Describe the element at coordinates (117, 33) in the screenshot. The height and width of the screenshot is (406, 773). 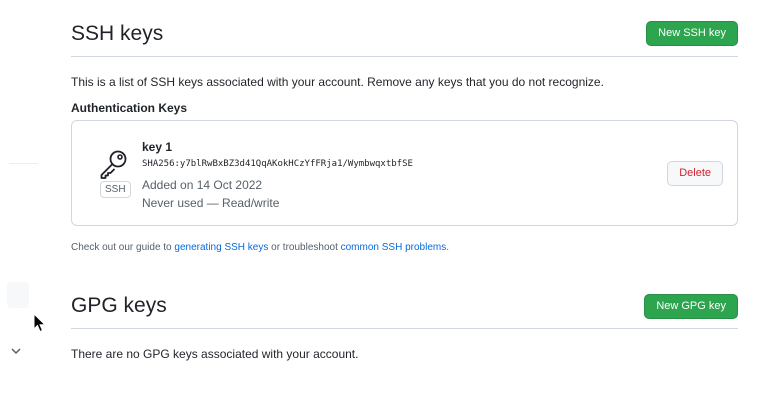
I see `ssh-keys-title: SSH keys` at that location.